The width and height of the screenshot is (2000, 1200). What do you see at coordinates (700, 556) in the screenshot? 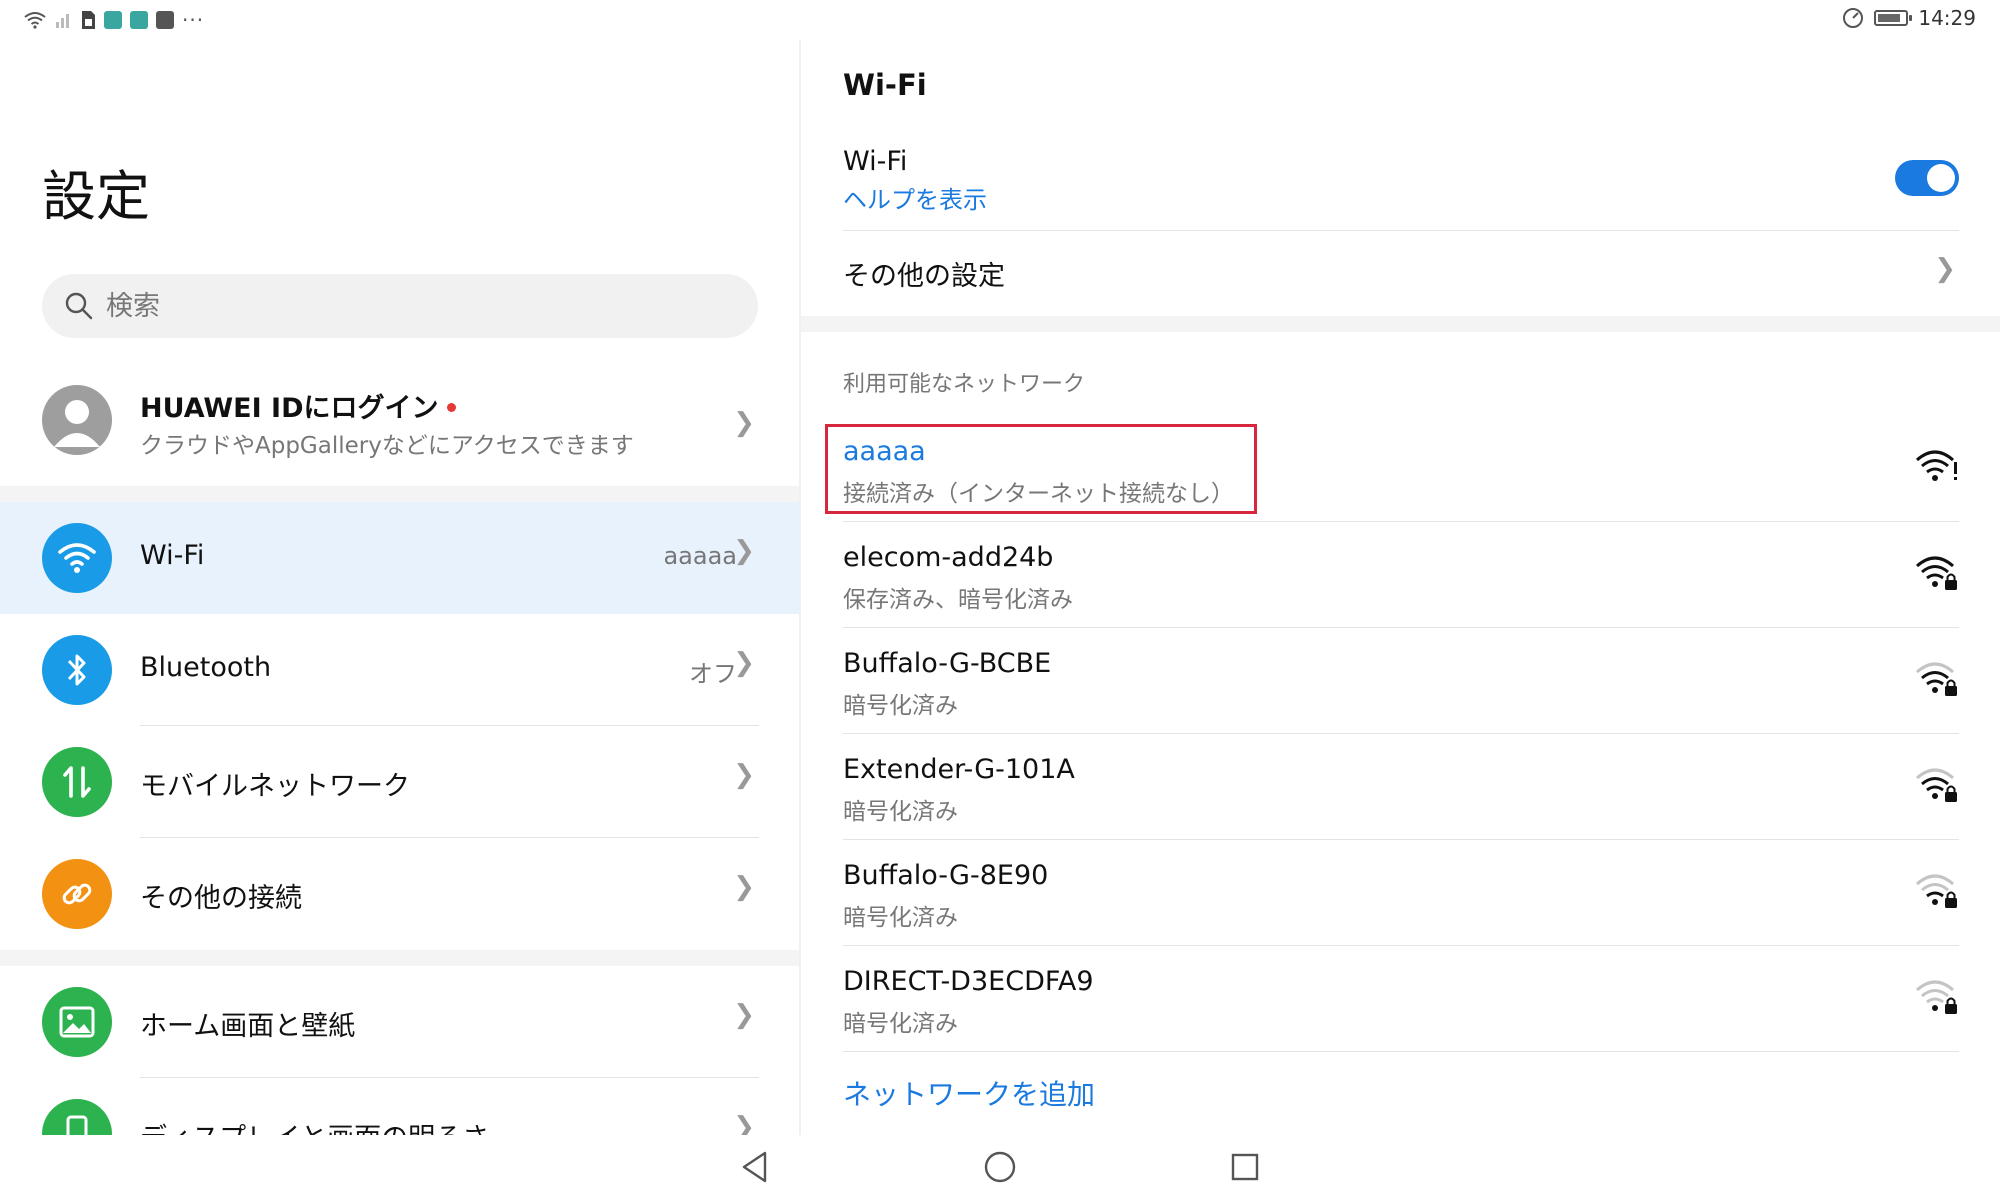
I see `sidebar-item-value: aaaaa` at bounding box center [700, 556].